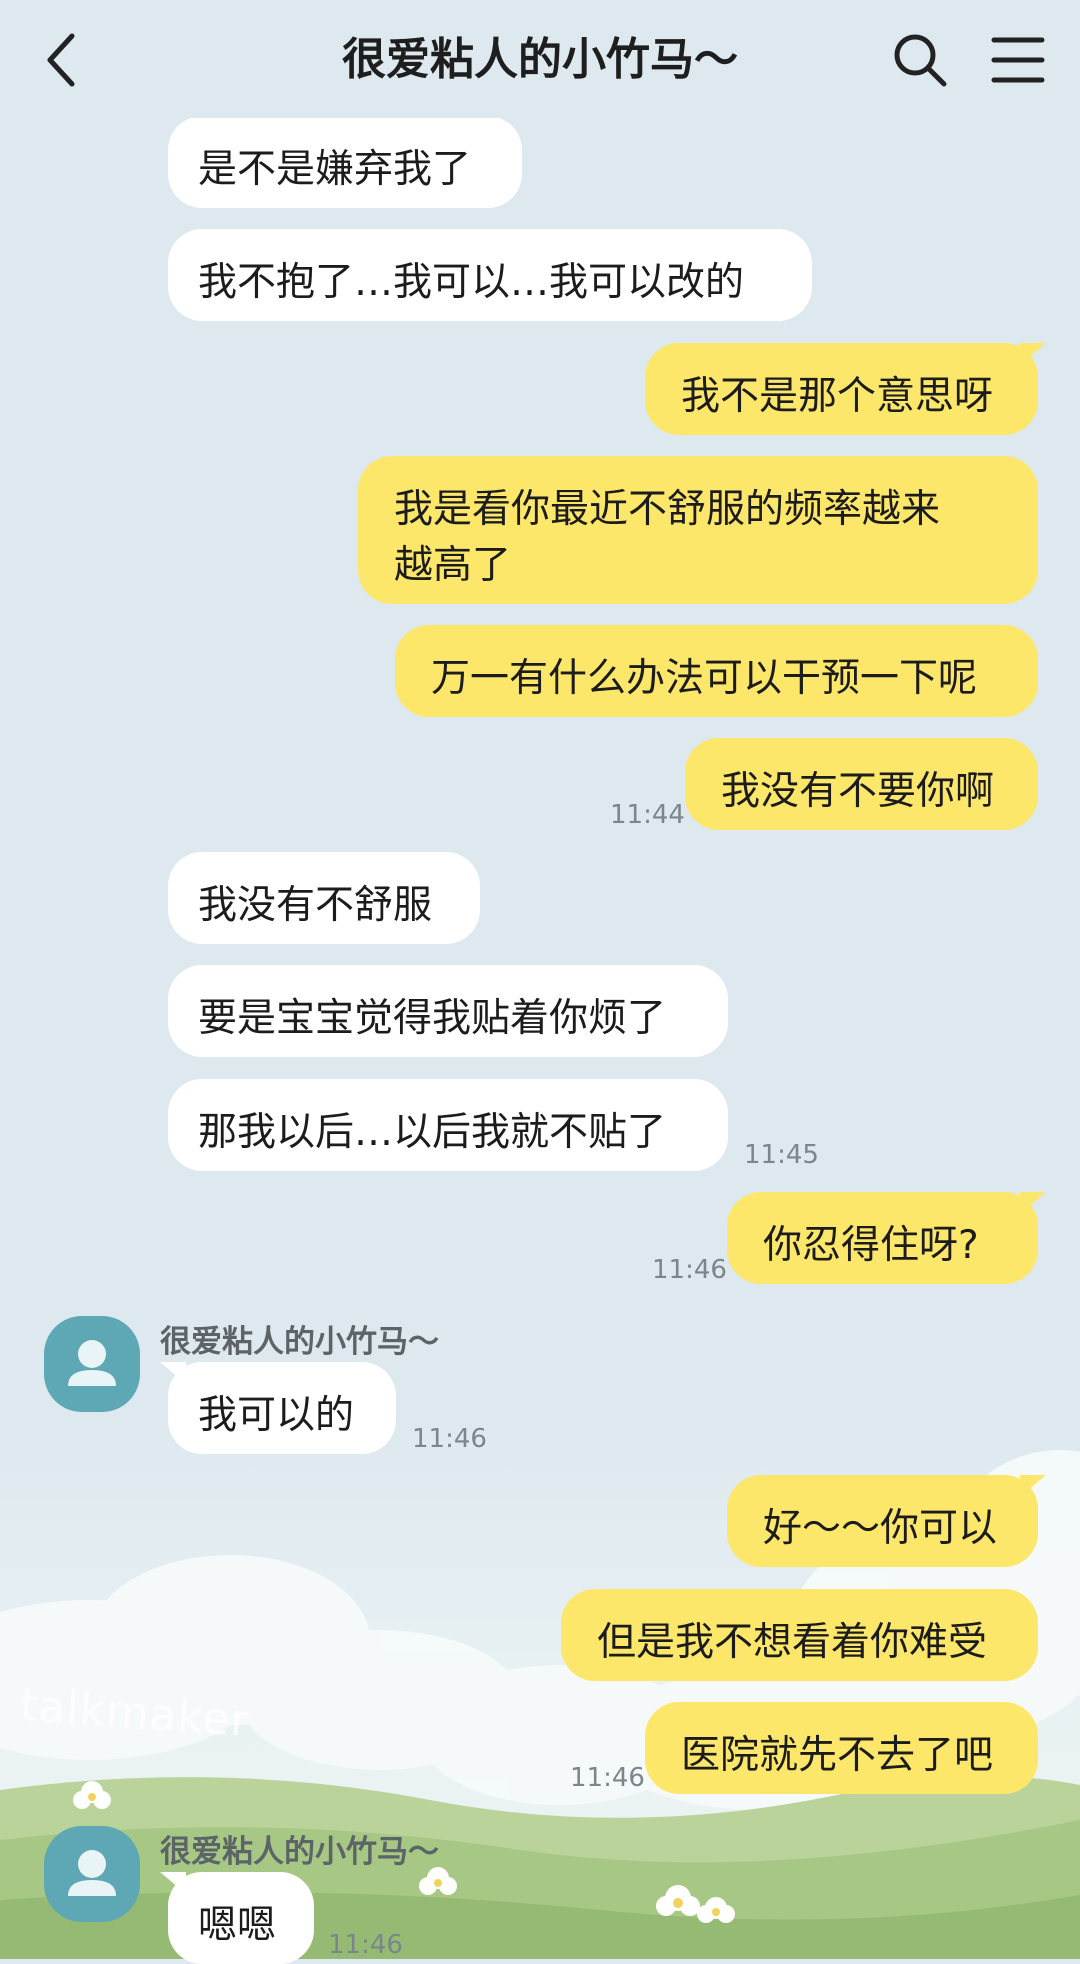 The width and height of the screenshot is (1080, 1964). I want to click on message-bubble: 你忍得住呀?, so click(886, 1238).